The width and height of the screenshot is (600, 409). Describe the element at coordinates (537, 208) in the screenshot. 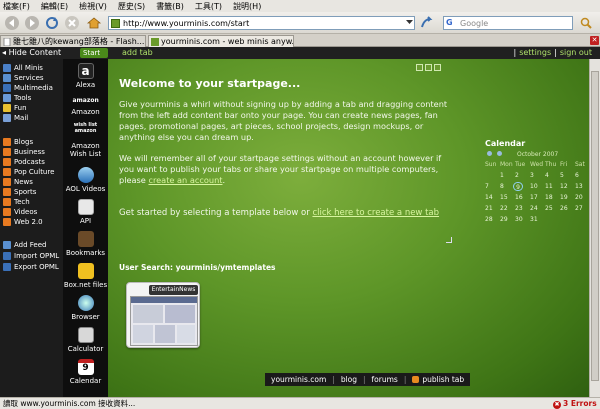

I see `calendar-day: 24` at that location.